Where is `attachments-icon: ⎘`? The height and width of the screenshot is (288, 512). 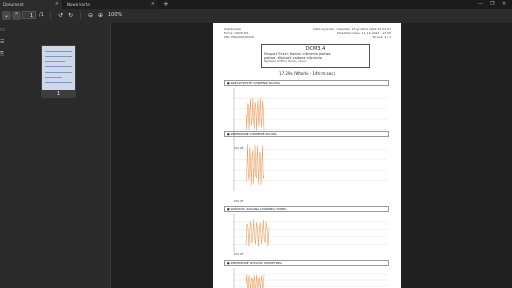
attachments-icon: ⎘ is located at coordinates (3, 54).